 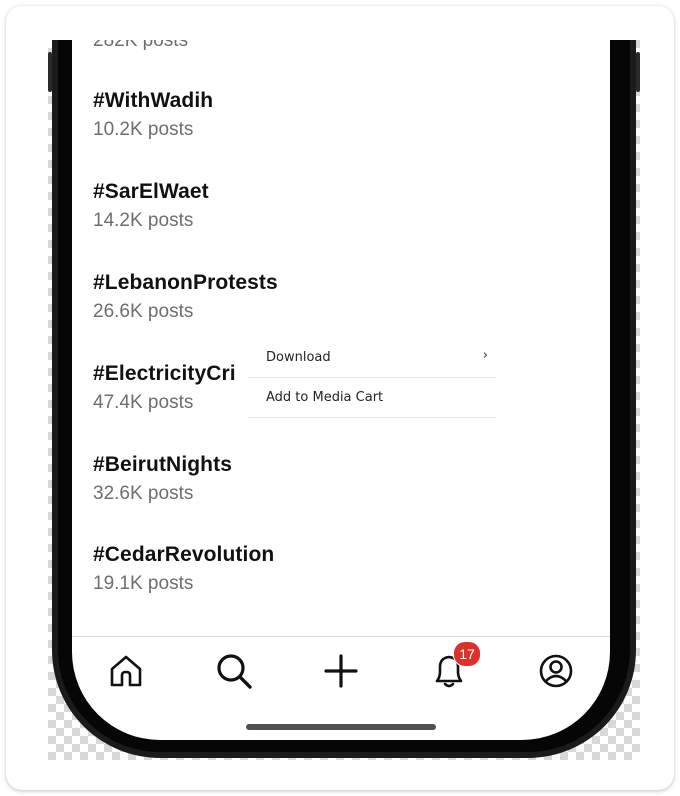 What do you see at coordinates (143, 129) in the screenshot?
I see `trend-post-count: 10.2K posts` at bounding box center [143, 129].